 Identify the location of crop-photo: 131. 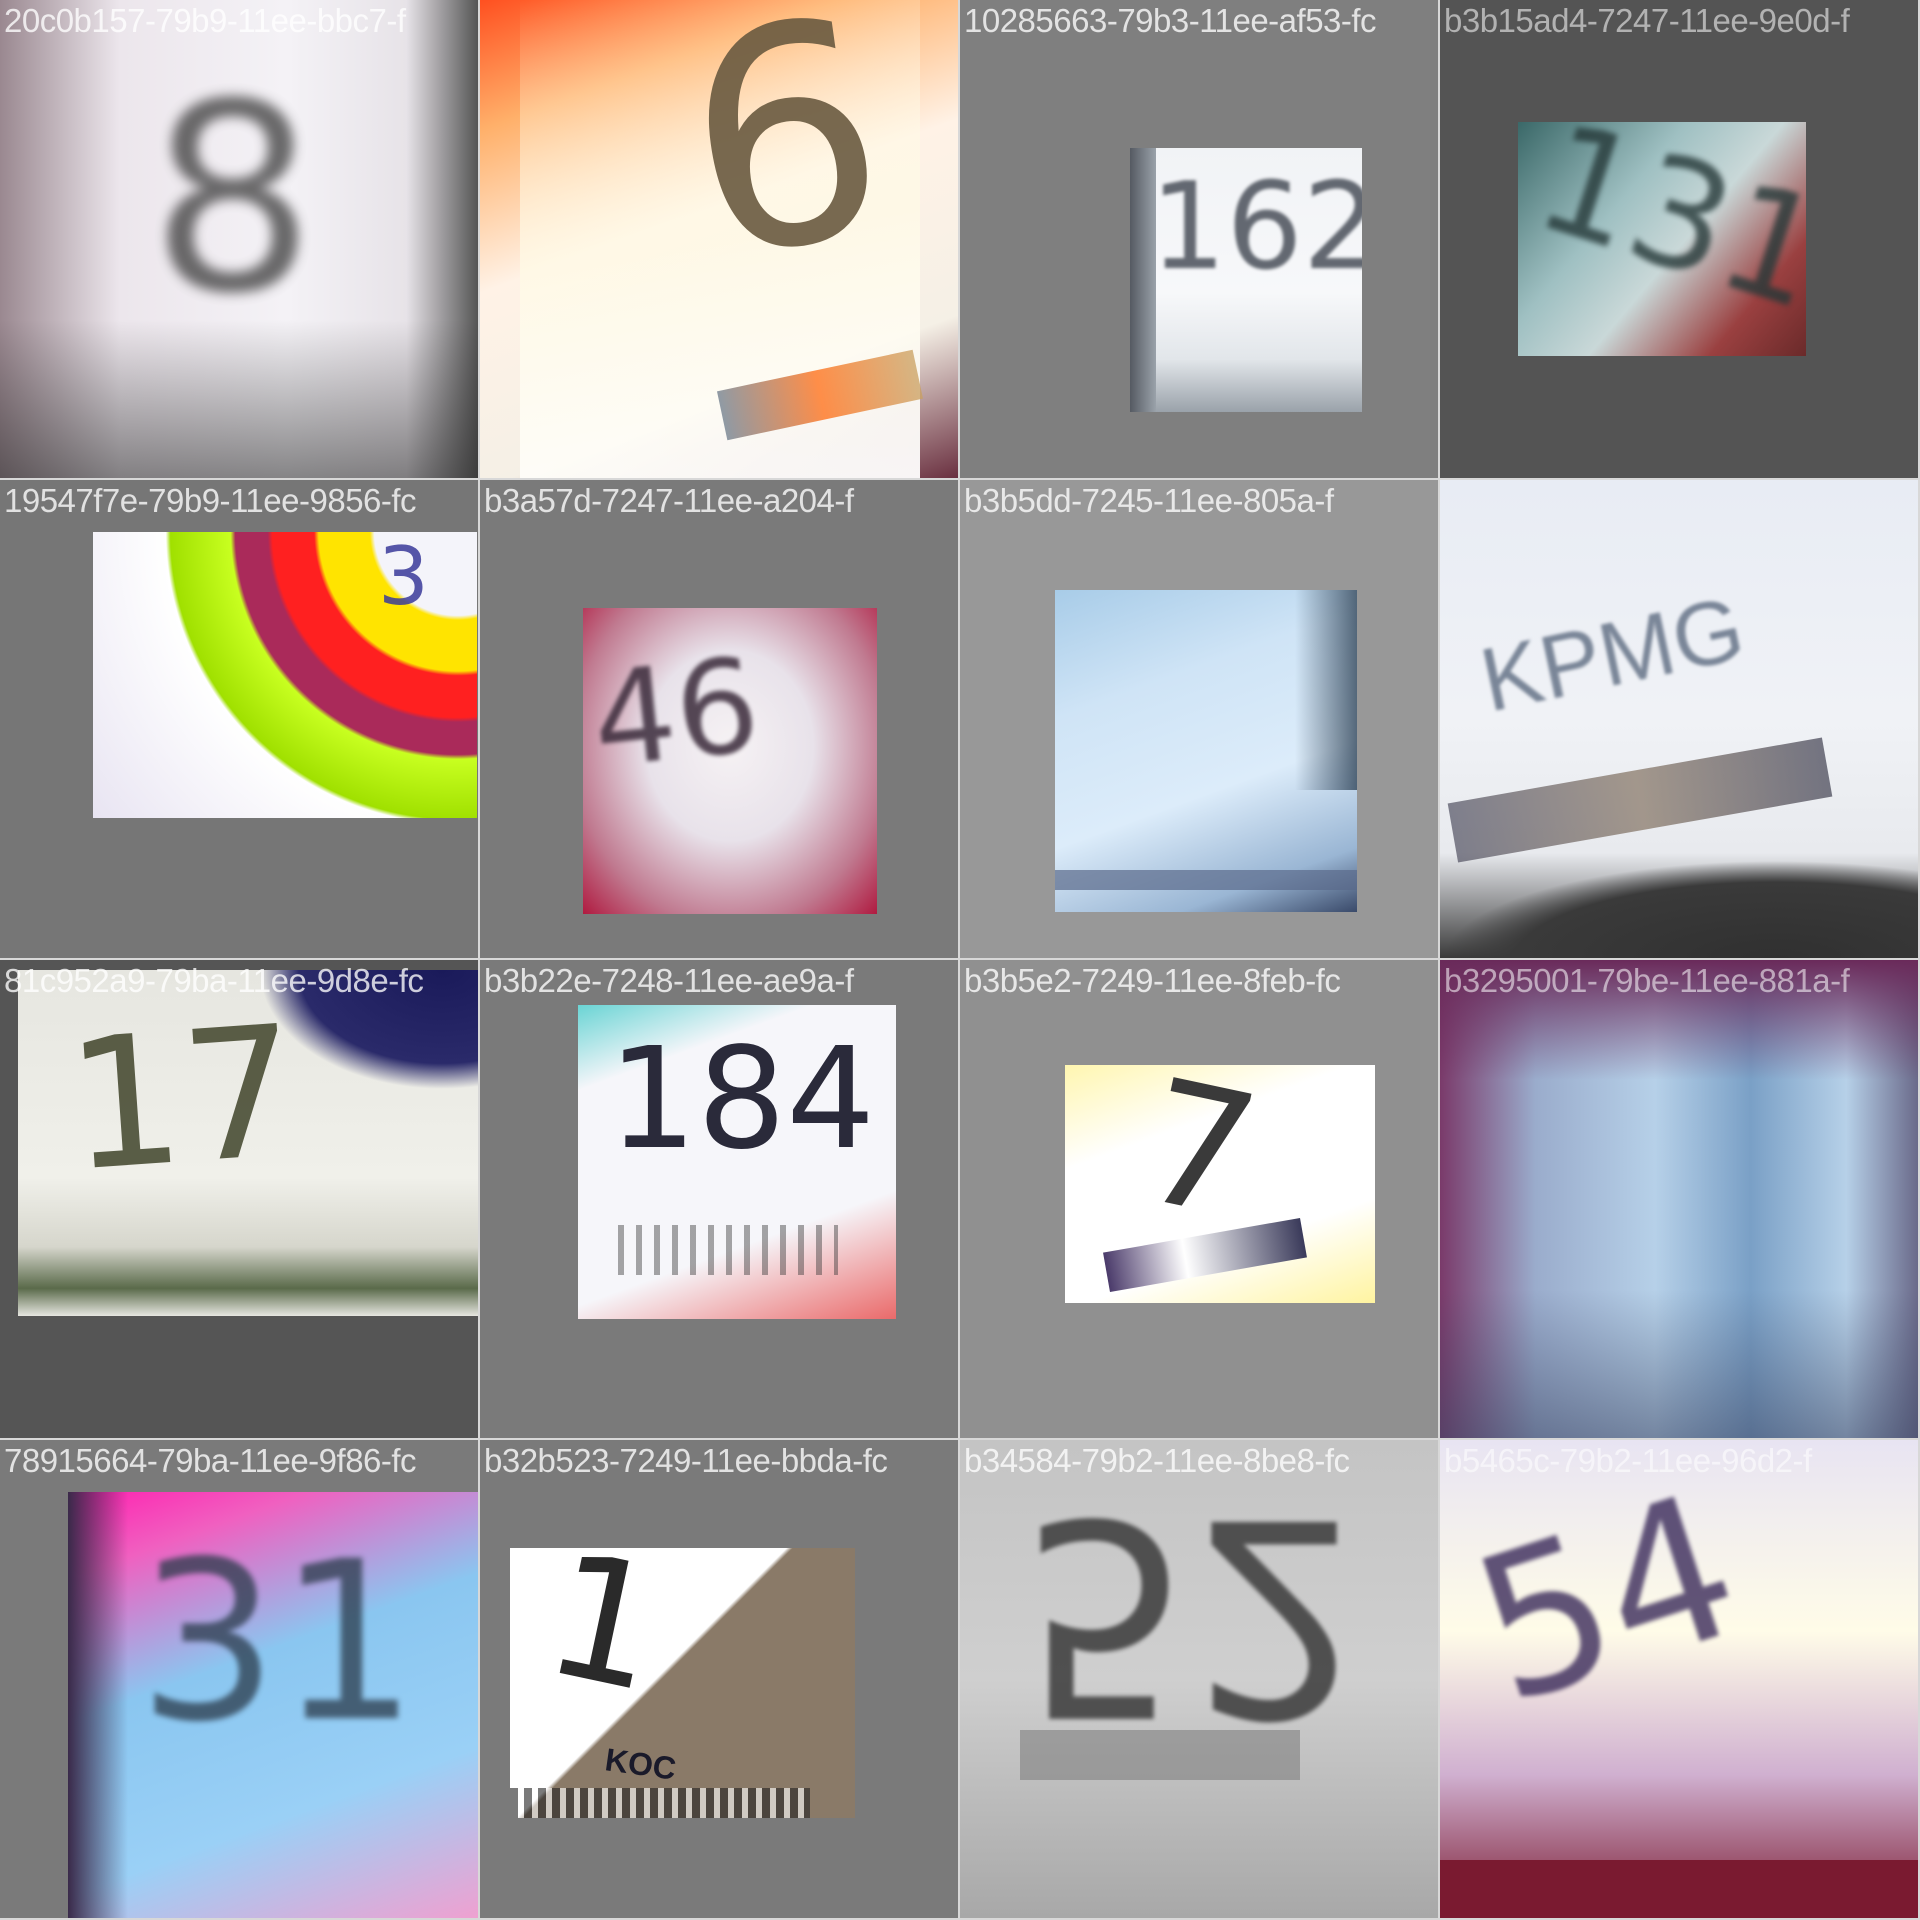
(1662, 239).